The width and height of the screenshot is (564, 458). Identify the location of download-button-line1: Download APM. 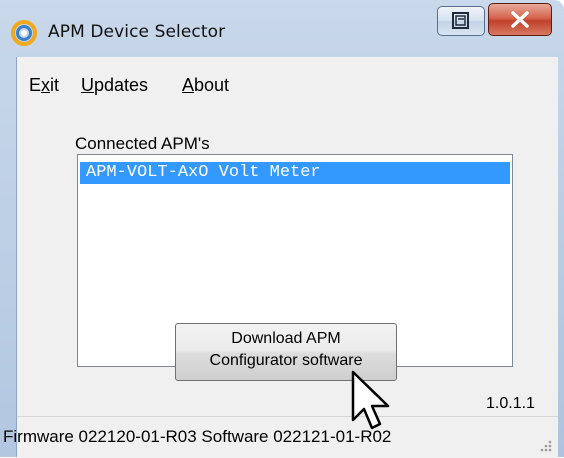
(286, 338).